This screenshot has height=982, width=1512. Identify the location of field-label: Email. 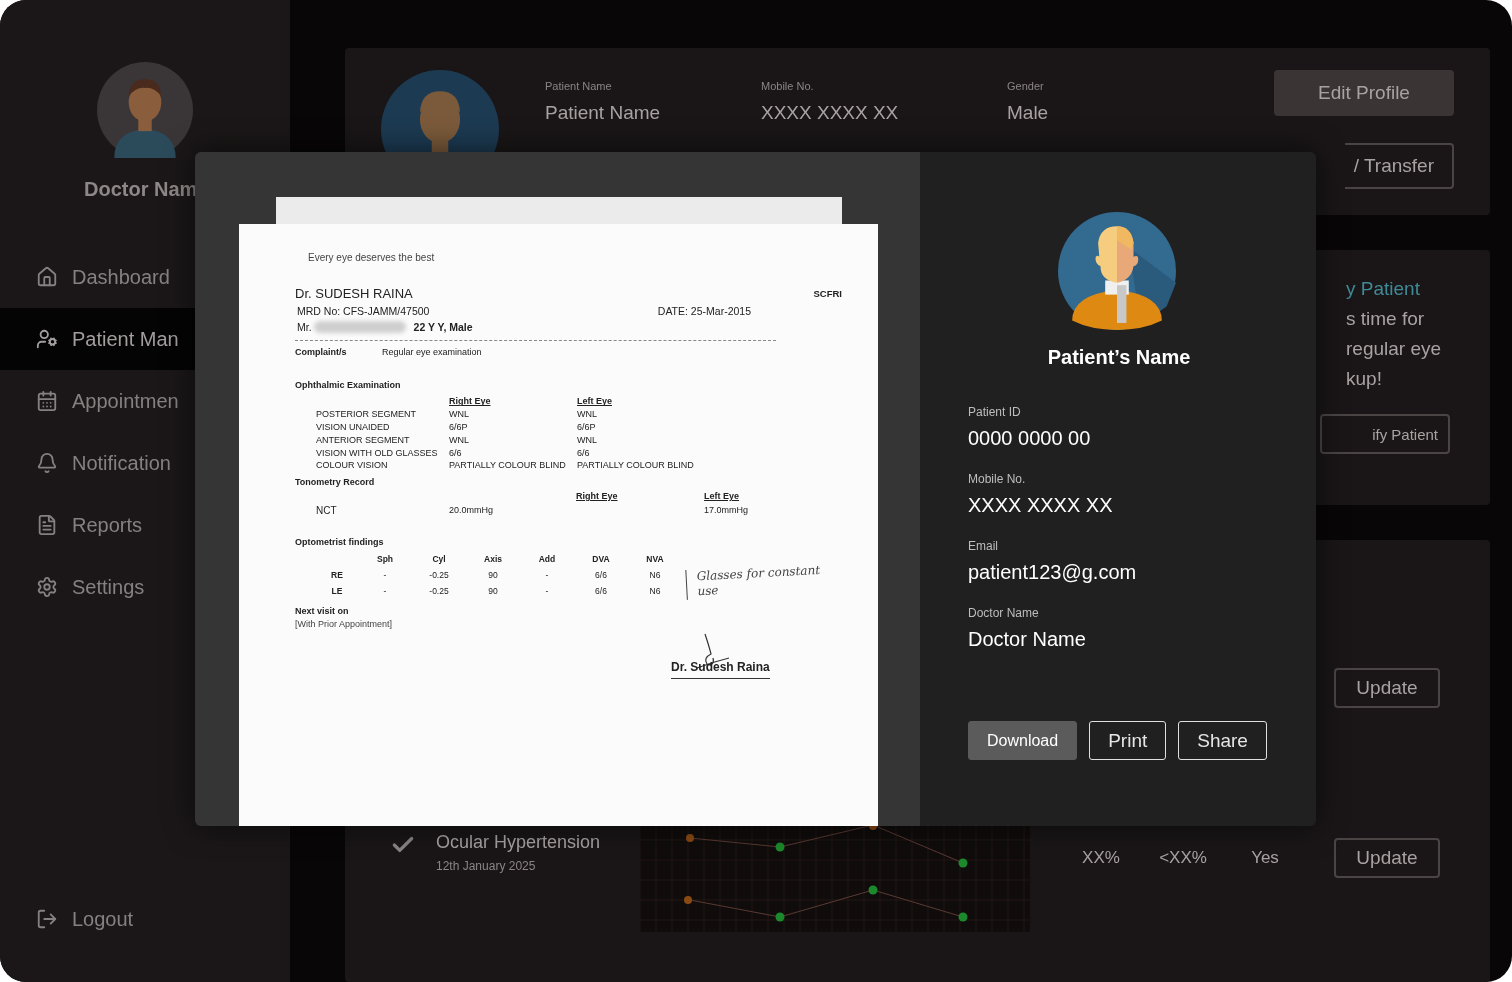
(983, 546).